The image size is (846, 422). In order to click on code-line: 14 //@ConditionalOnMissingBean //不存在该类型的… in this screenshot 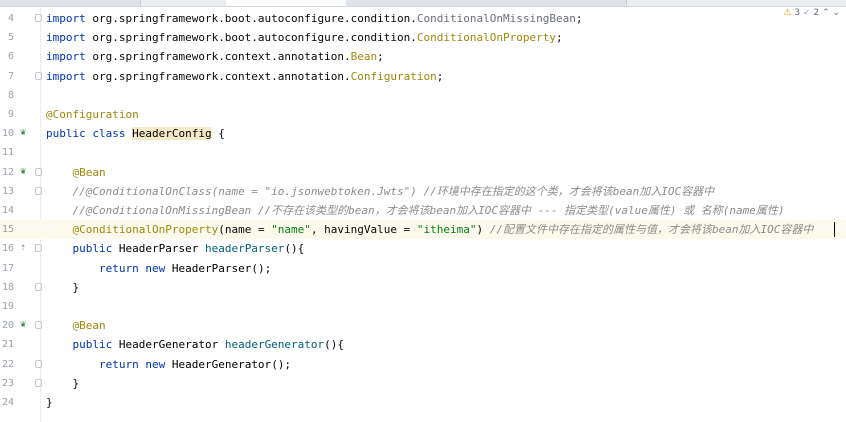, I will do `click(423, 210)`.